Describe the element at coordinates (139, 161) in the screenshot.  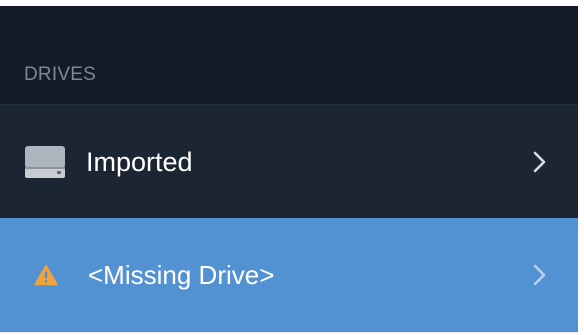
I see `sidebar-item-label: Imported` at that location.